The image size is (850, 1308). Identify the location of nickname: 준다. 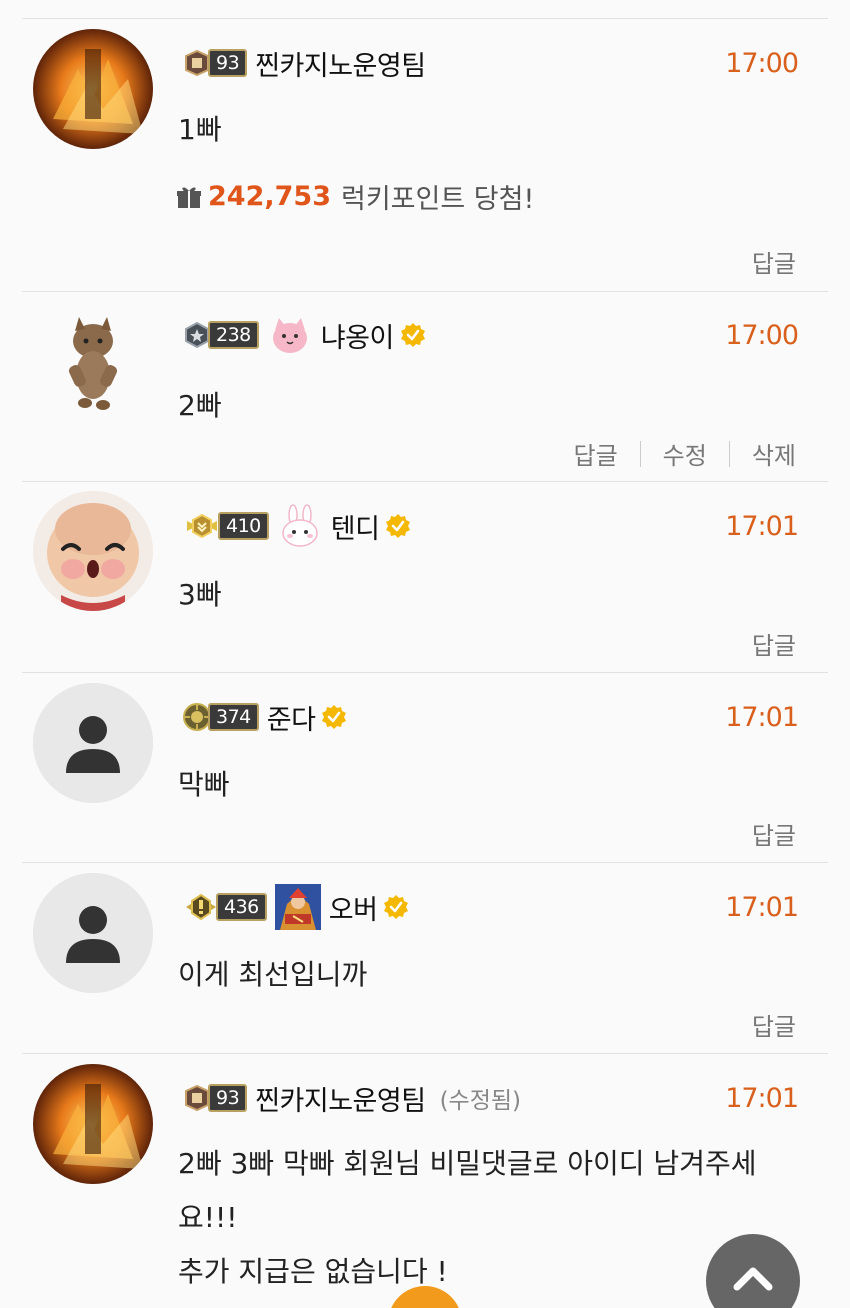
(291, 717).